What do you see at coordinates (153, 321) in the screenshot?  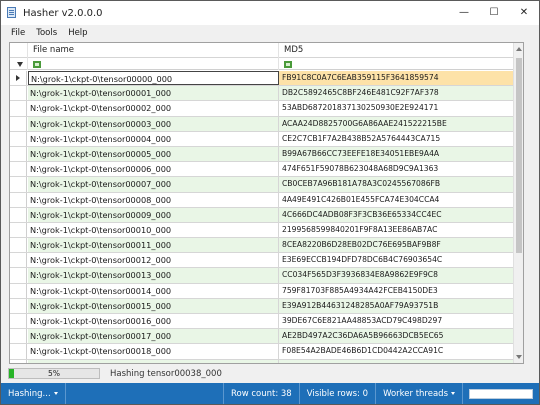 I see `file-name-cell: N:\grok-1\ckpt-0\tensor00016_000` at bounding box center [153, 321].